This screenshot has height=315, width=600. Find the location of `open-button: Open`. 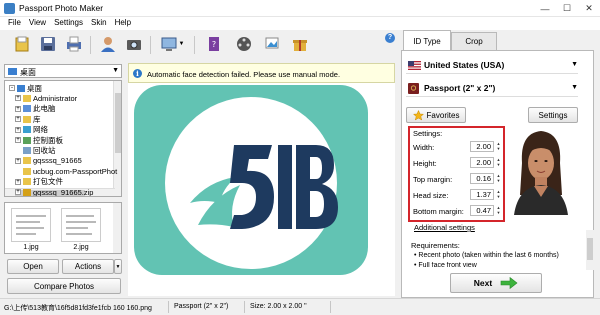

open-button: Open is located at coordinates (33, 266).